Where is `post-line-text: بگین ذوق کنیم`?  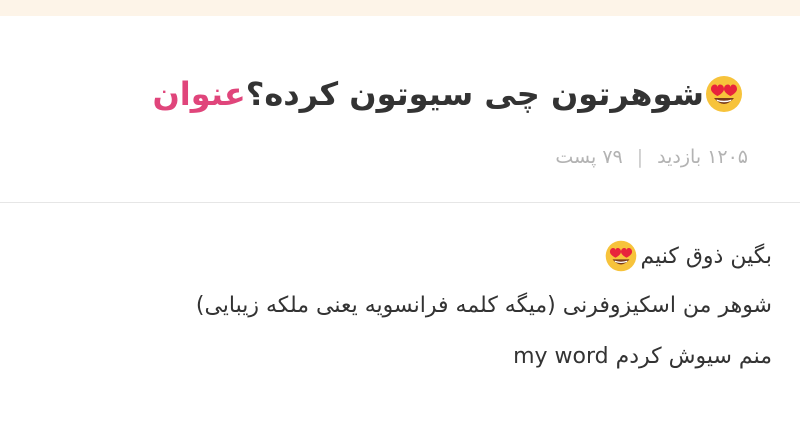
post-line-text: بگین ذوق کنیم is located at coordinates (706, 256).